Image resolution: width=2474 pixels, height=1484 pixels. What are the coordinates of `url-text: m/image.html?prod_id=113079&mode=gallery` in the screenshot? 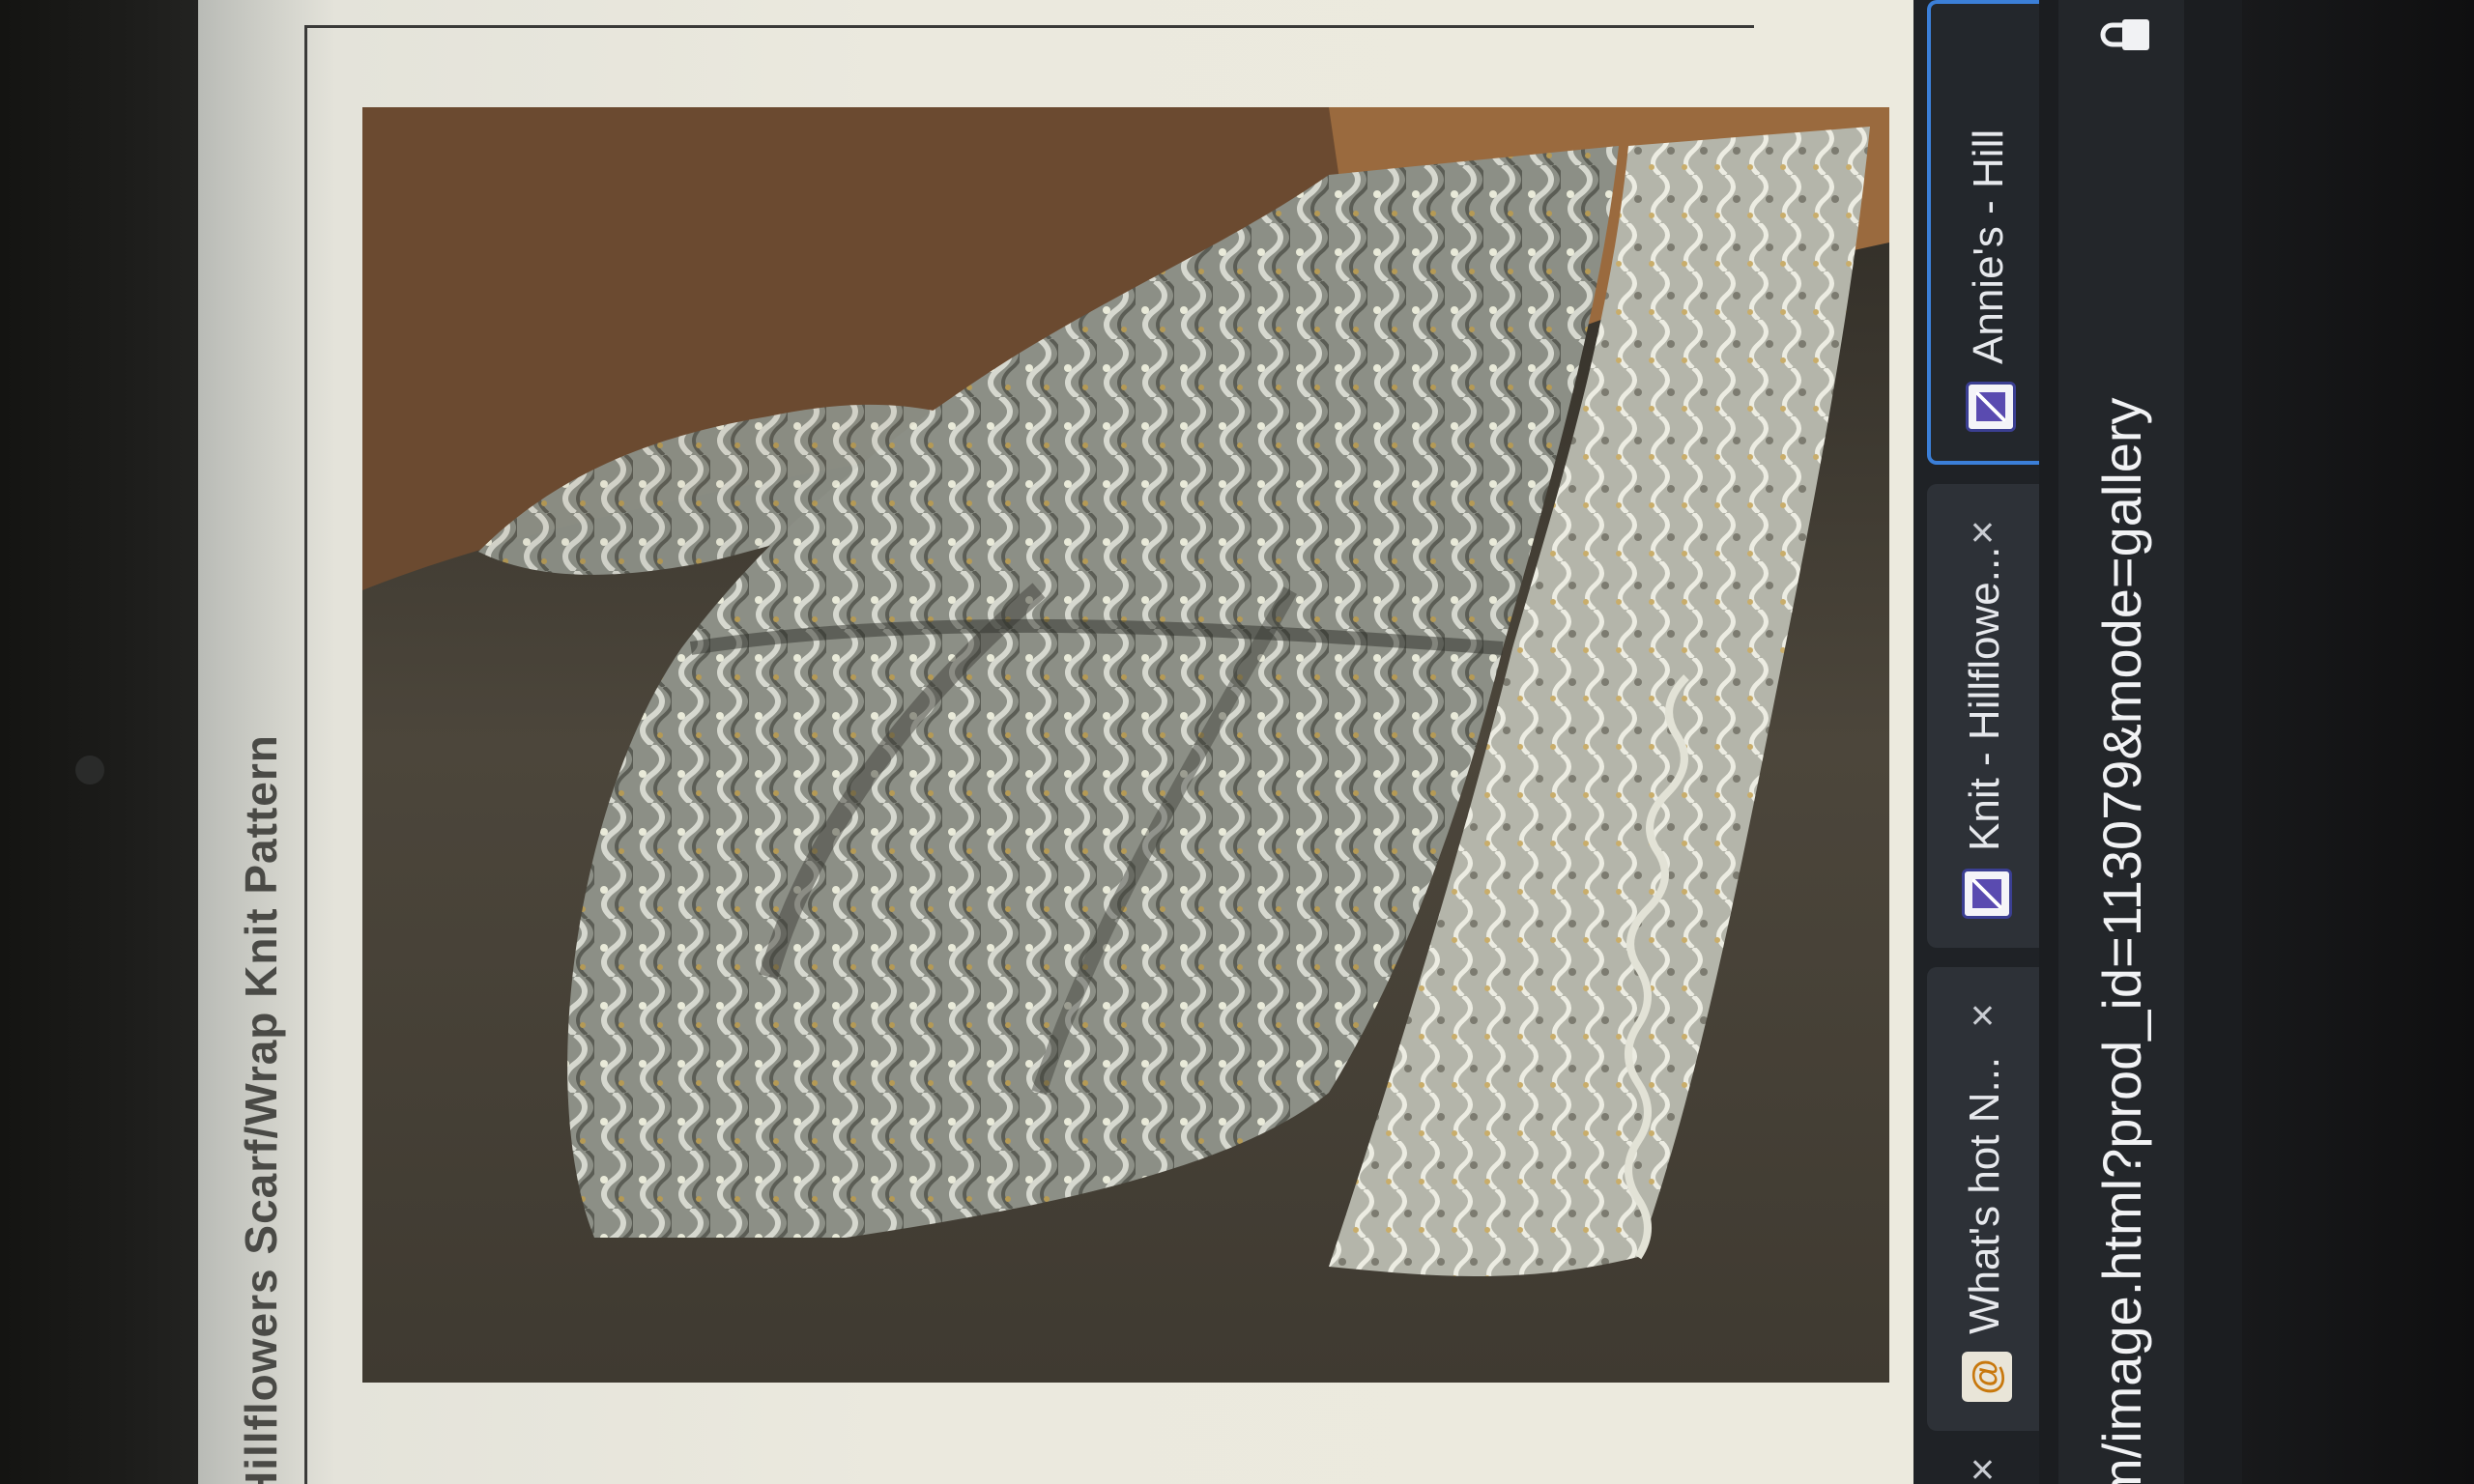 It's located at (2122, 941).